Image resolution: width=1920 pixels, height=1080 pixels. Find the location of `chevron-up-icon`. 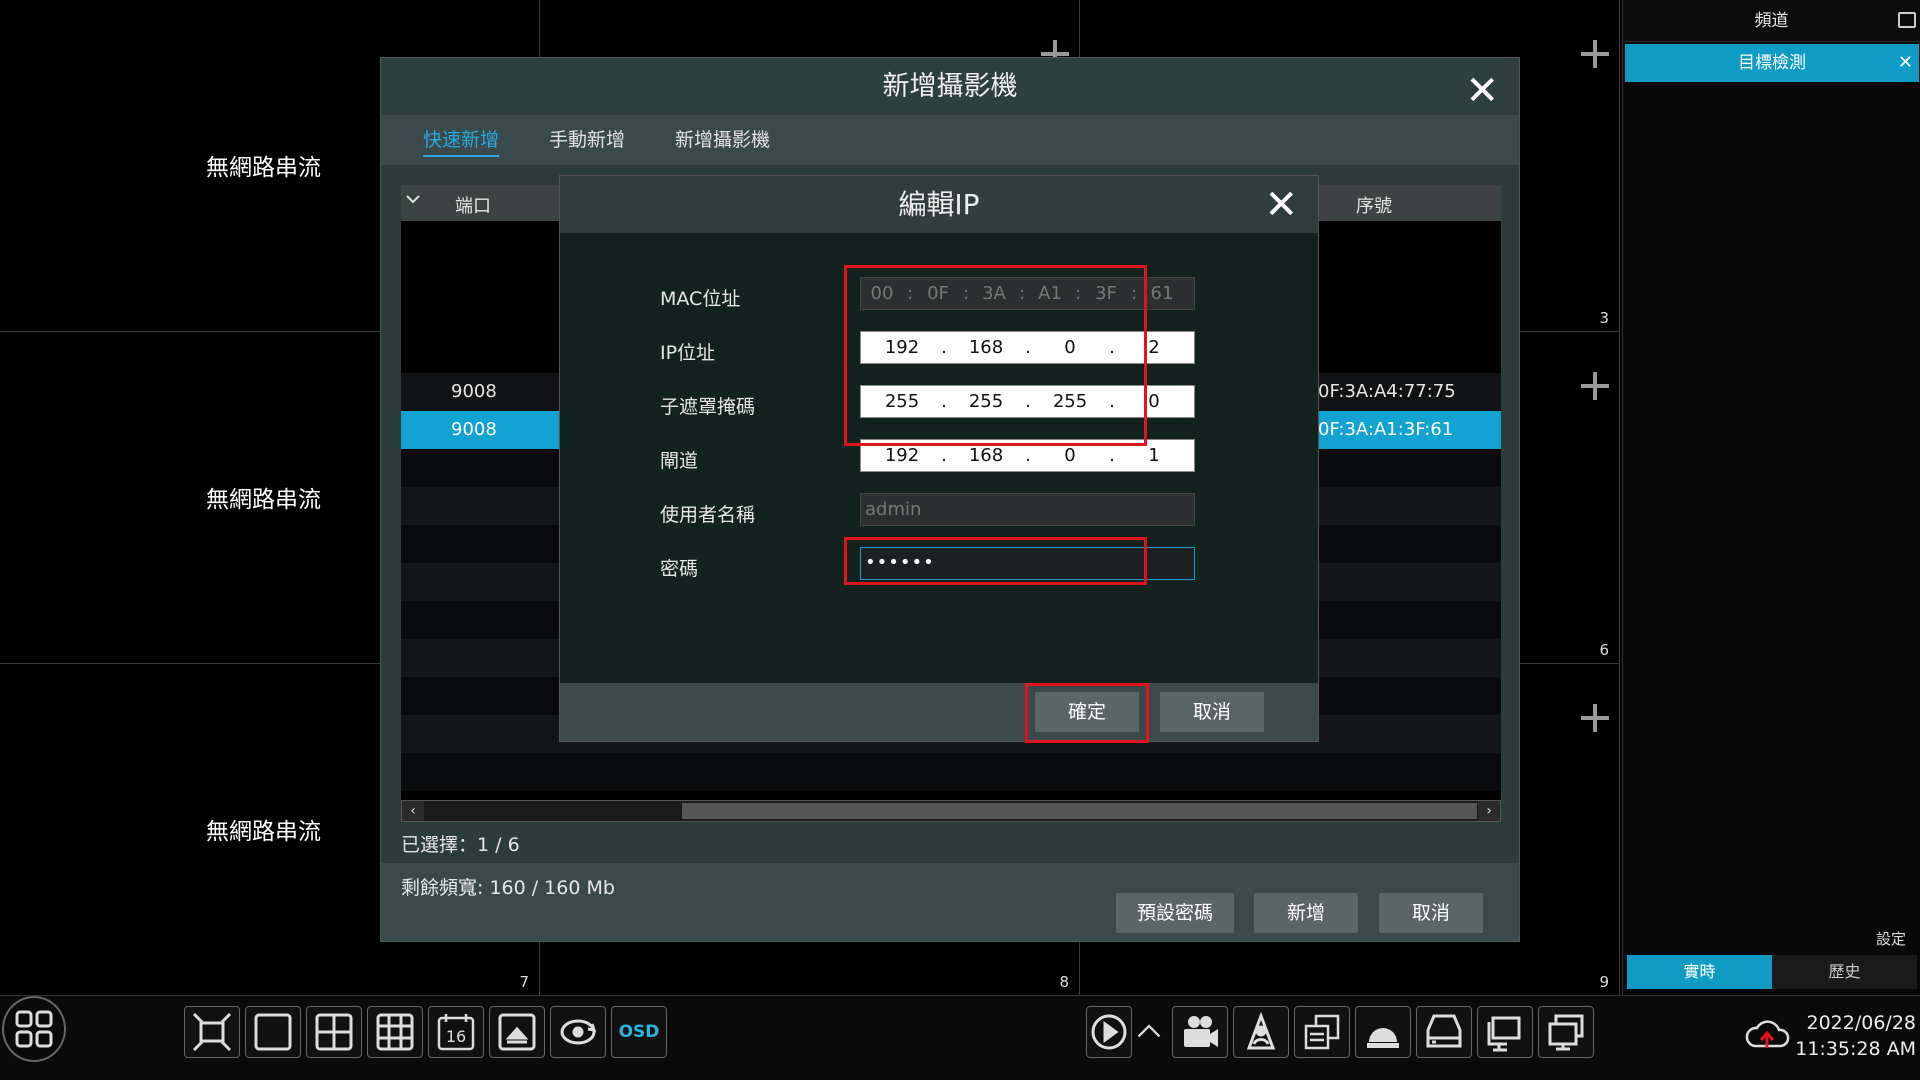

chevron-up-icon is located at coordinates (1149, 1031).